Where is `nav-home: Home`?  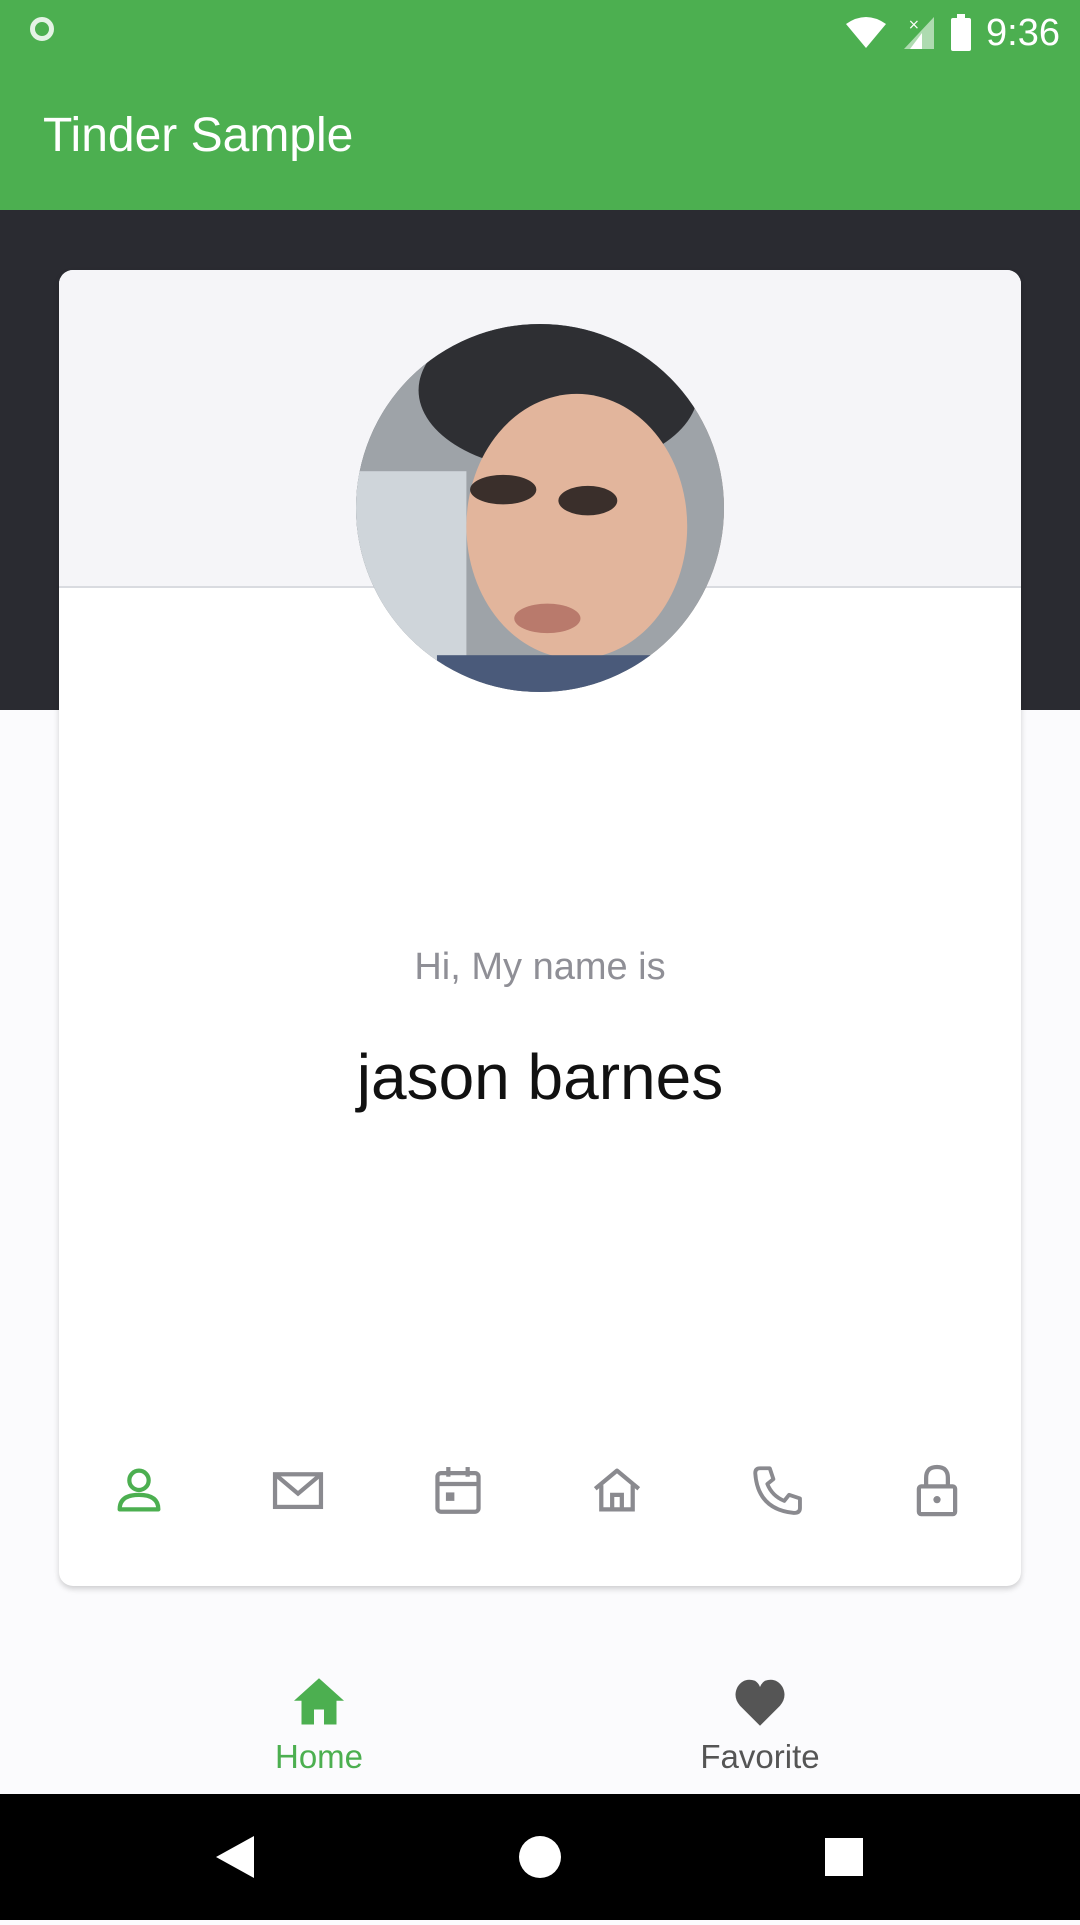
nav-home: Home is located at coordinates (319, 1707).